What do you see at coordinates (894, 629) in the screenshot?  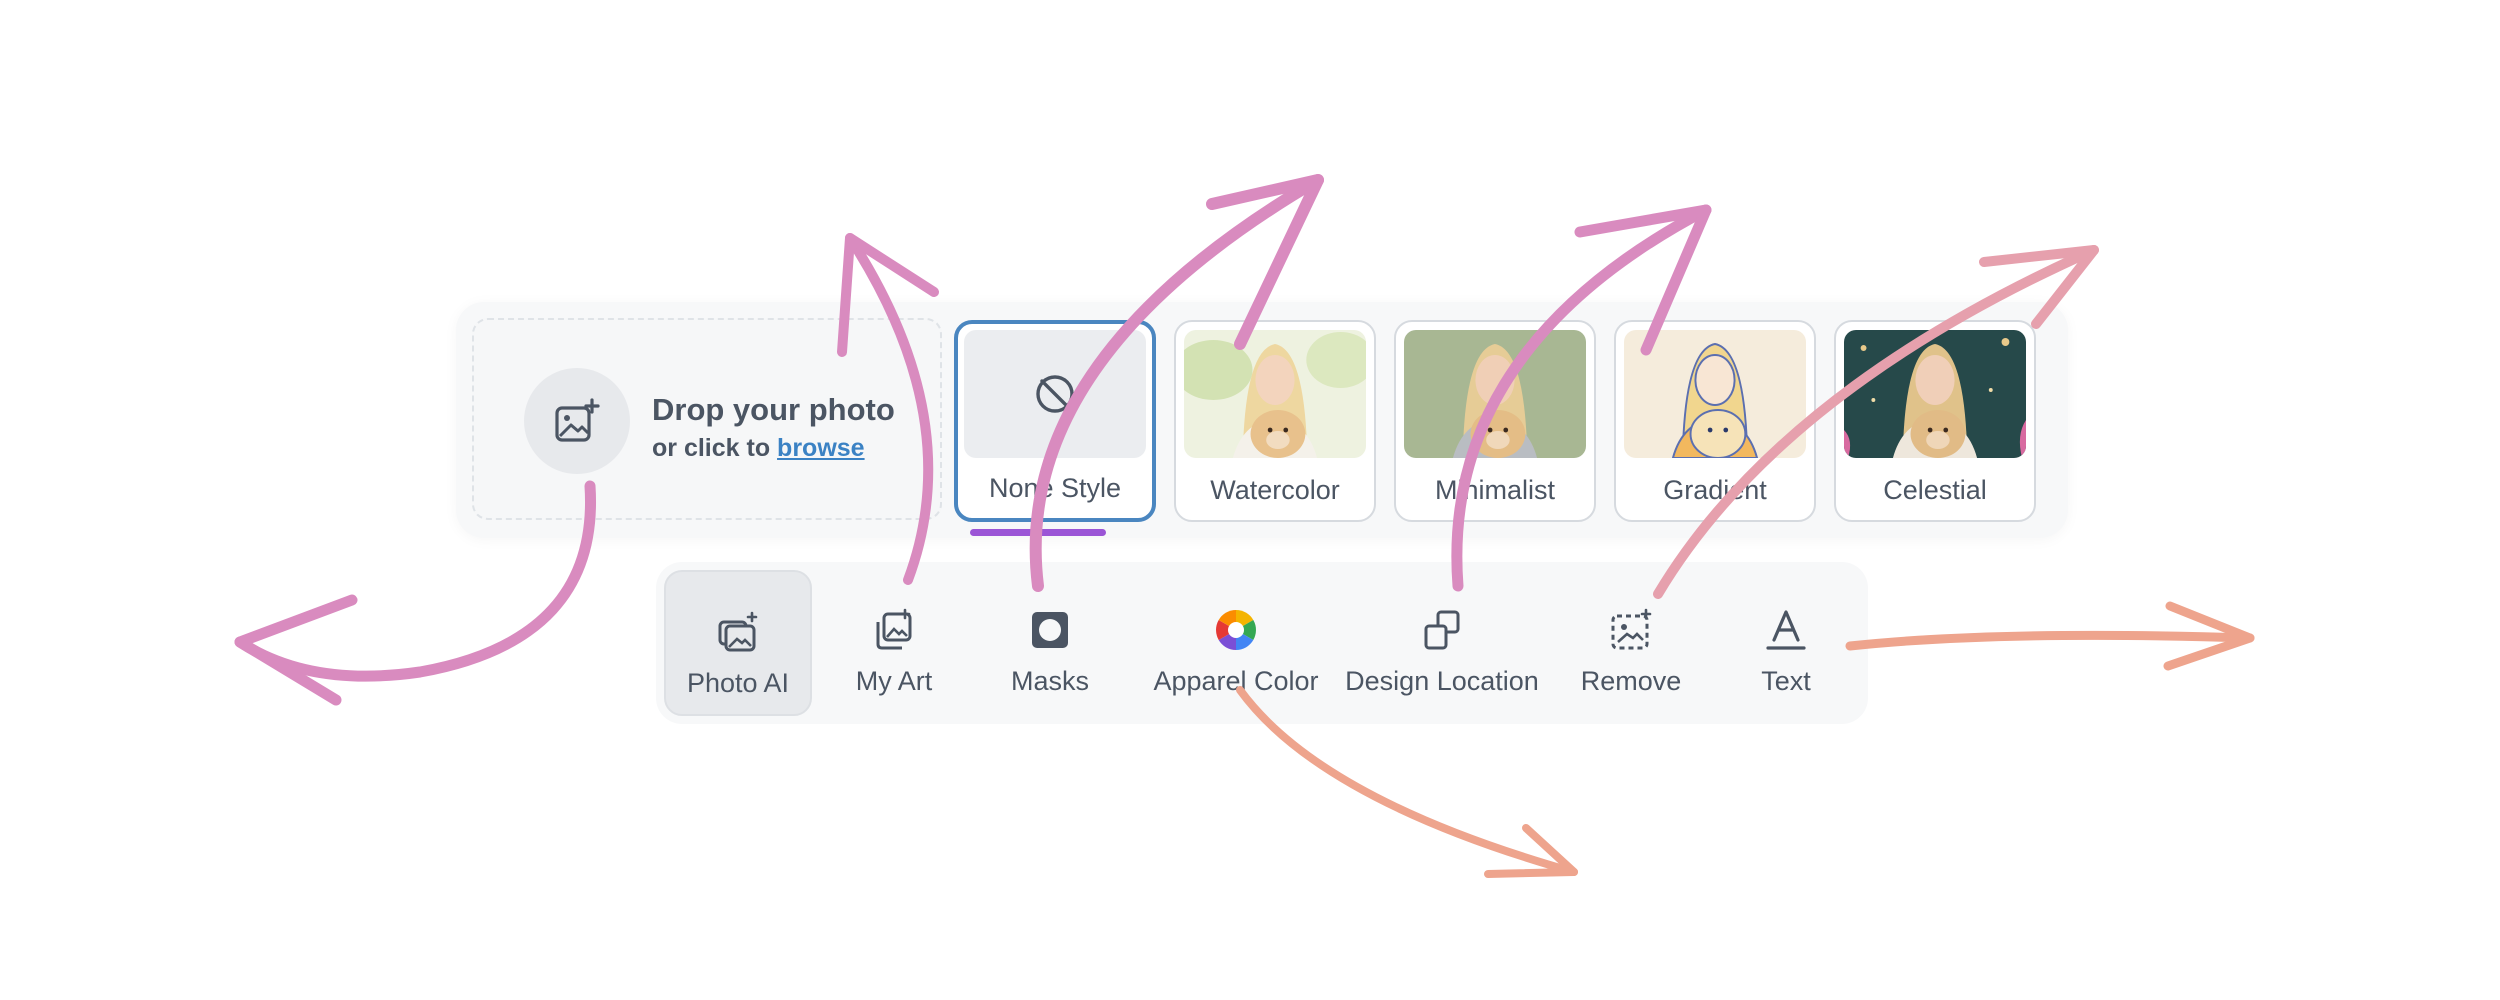 I see `my-art-icon` at bounding box center [894, 629].